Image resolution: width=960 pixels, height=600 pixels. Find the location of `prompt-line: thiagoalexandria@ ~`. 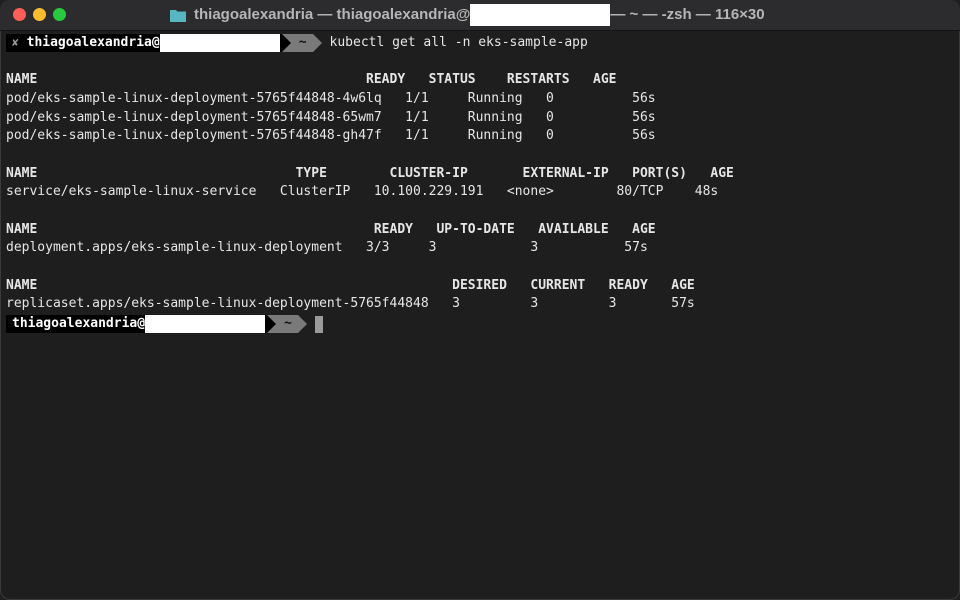

prompt-line: thiagoalexandria@ ~ is located at coordinates (164, 324).